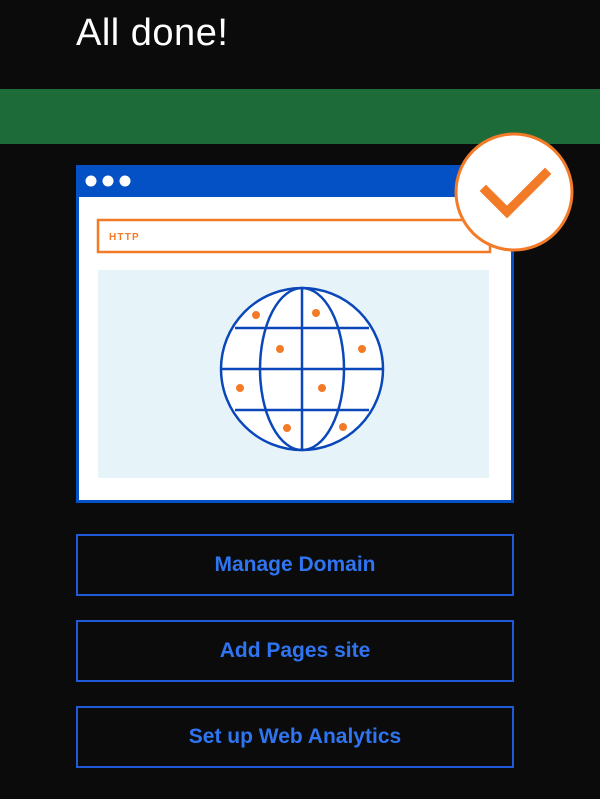 The image size is (600, 799). Describe the element at coordinates (295, 565) in the screenshot. I see `manage-domain-button: Manage Domain` at that location.